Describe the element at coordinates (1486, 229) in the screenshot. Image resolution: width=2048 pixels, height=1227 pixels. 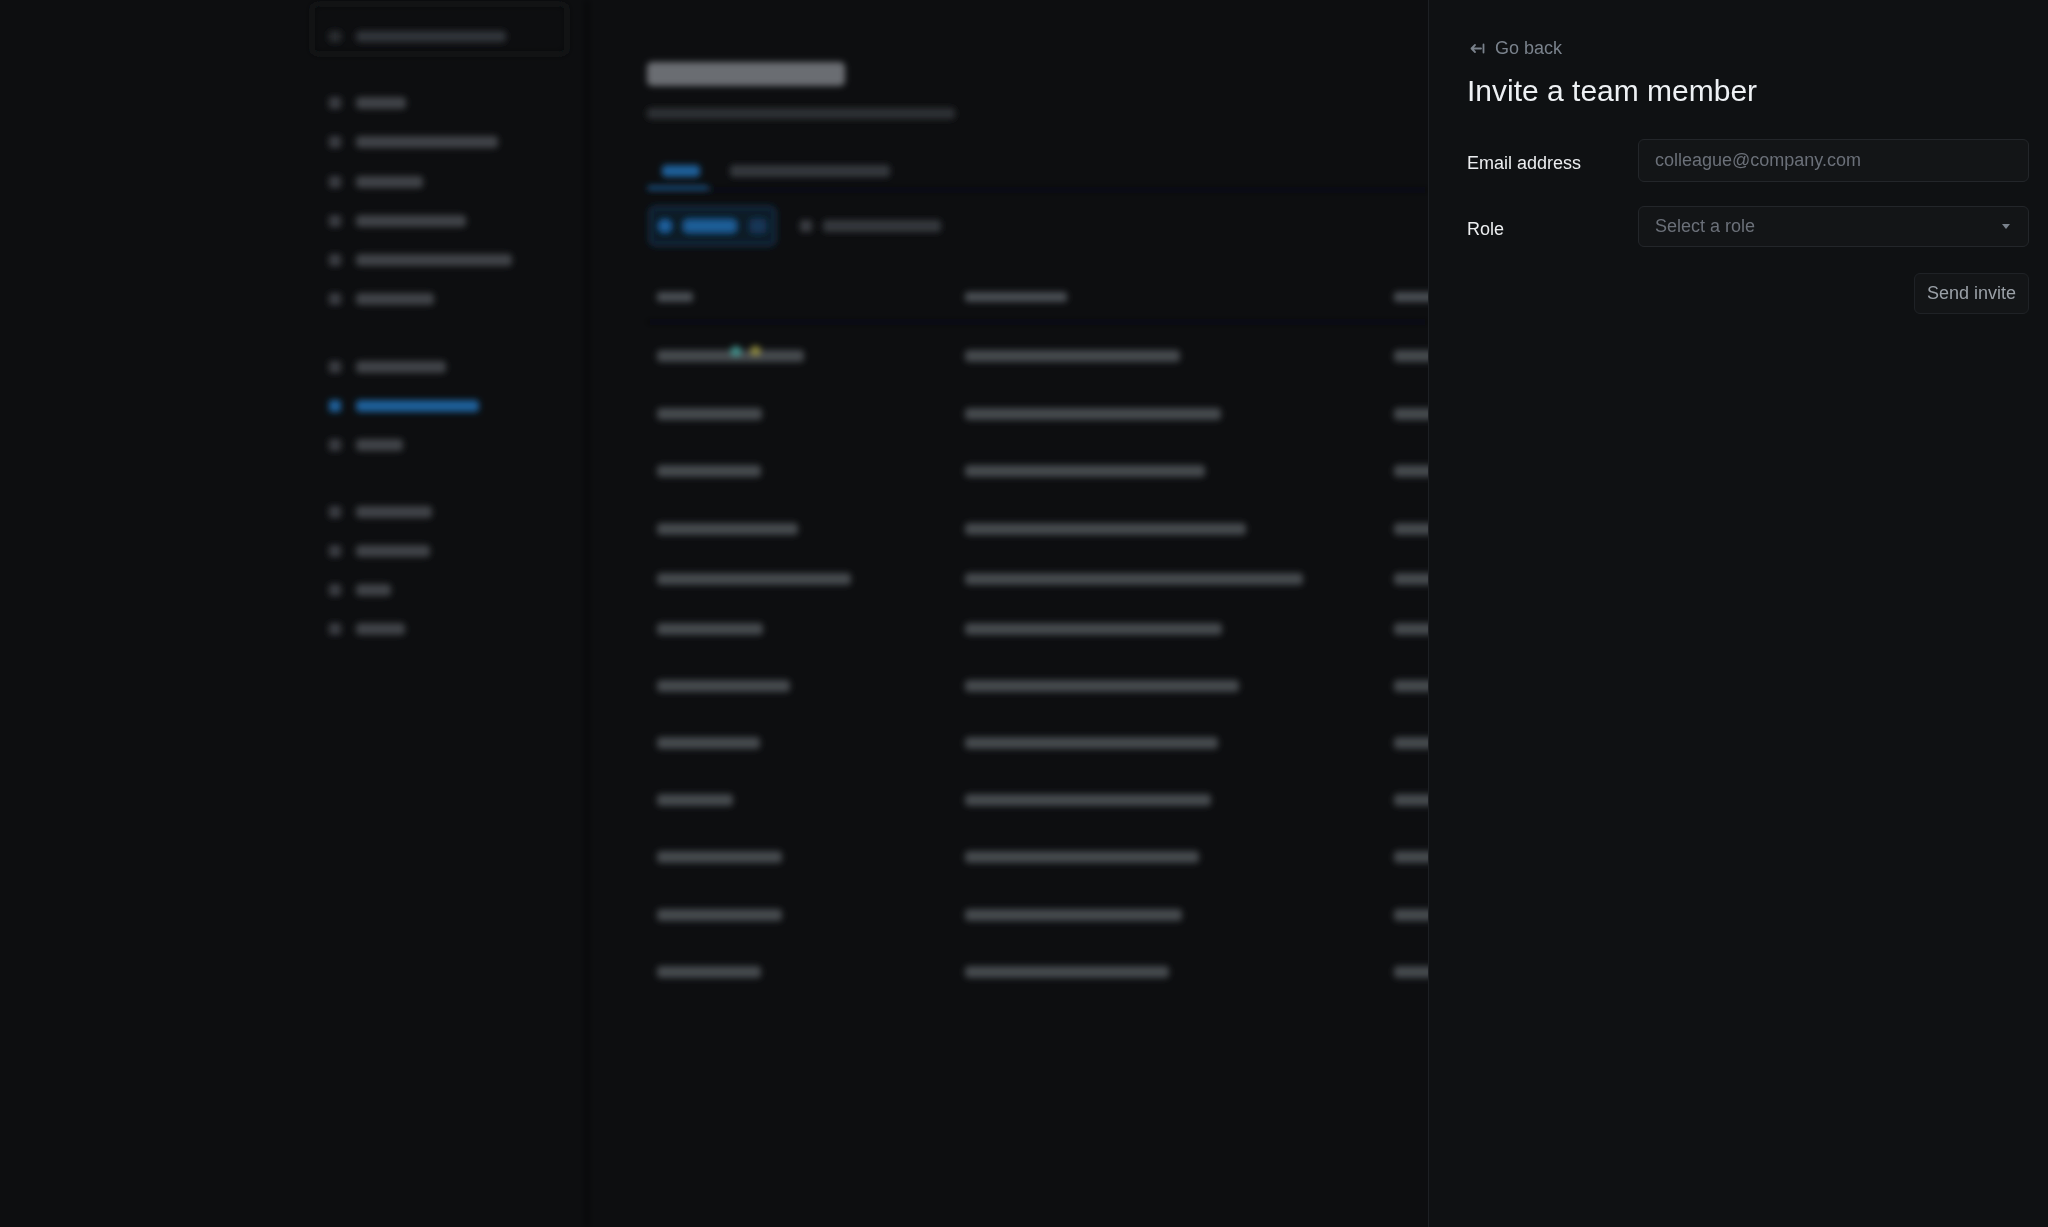
I see `field-label: Role` at that location.